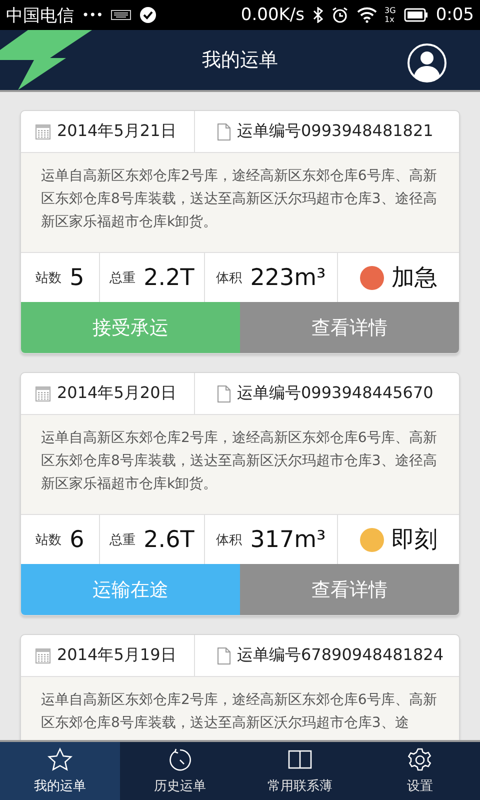 The image size is (480, 800). What do you see at coordinates (121, 15) in the screenshot?
I see `keyboard-icon` at bounding box center [121, 15].